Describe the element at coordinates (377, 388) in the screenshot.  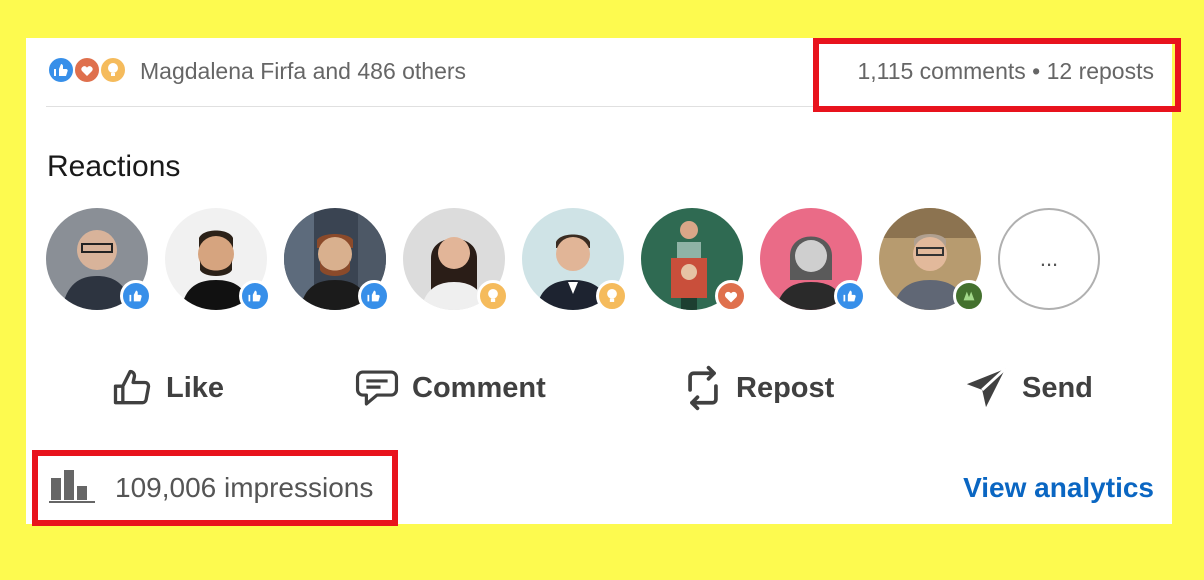
I see `comment-icon` at that location.